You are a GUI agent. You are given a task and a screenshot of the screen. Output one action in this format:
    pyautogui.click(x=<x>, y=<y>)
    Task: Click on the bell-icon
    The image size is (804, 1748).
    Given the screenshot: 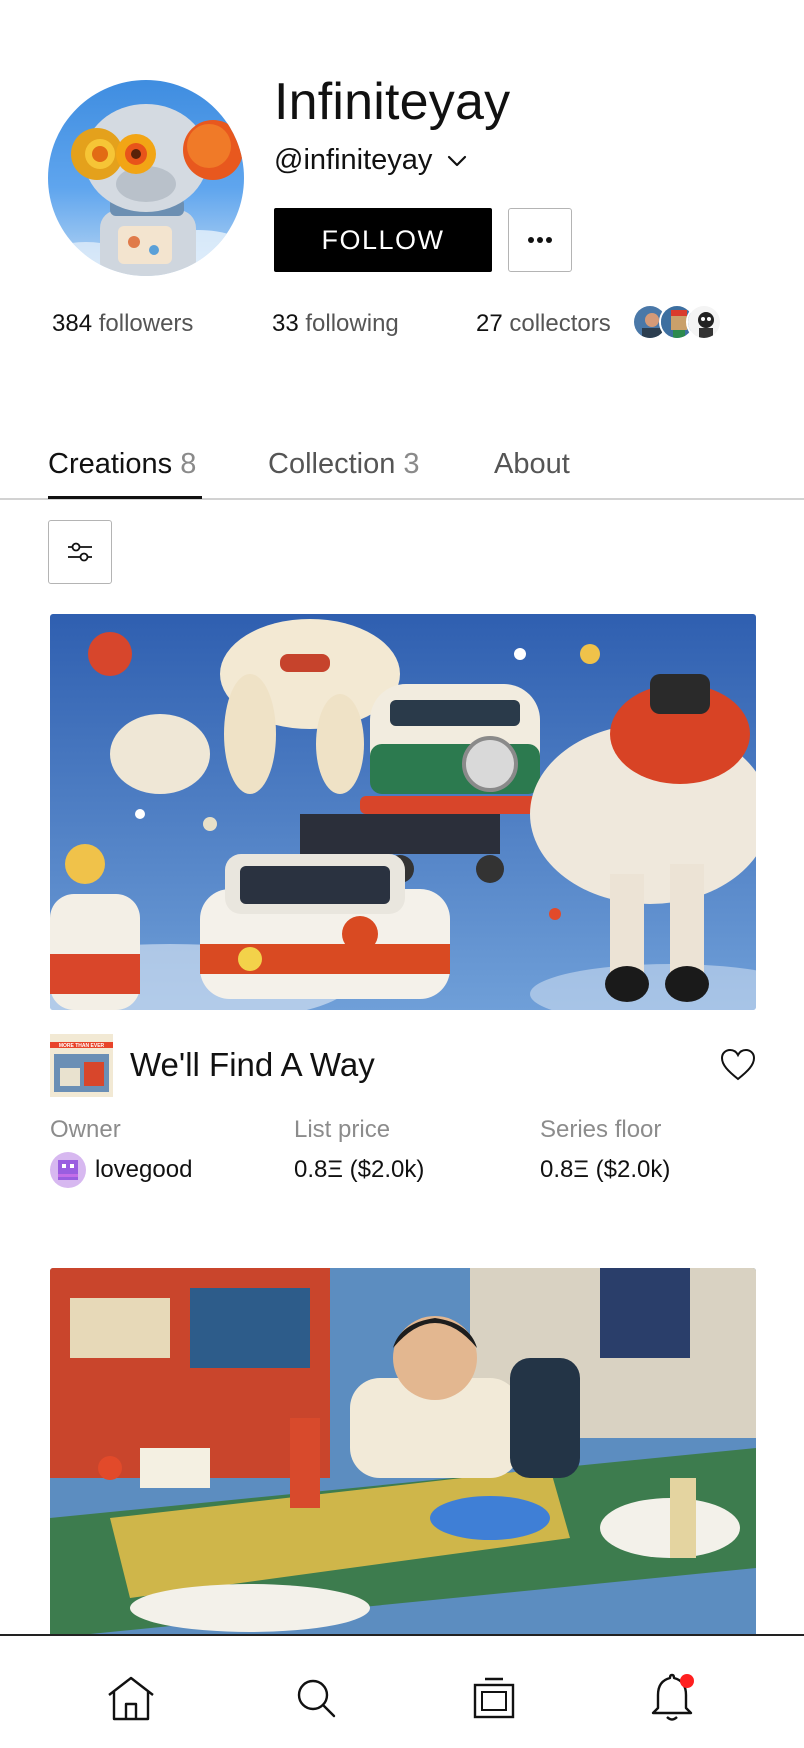 What is the action you would take?
    pyautogui.click(x=672, y=1697)
    